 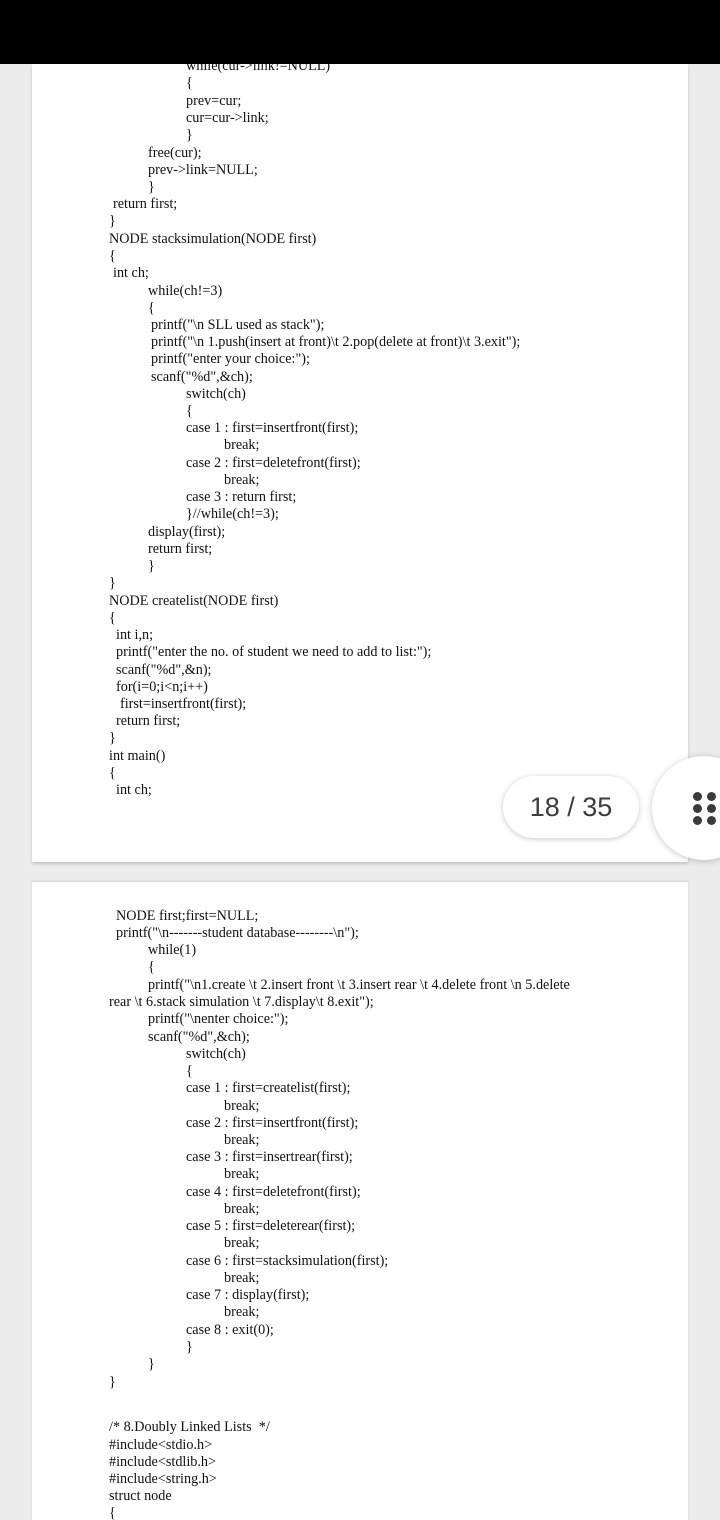 I want to click on code-line: #include<stdio.h>, so click(x=161, y=1445).